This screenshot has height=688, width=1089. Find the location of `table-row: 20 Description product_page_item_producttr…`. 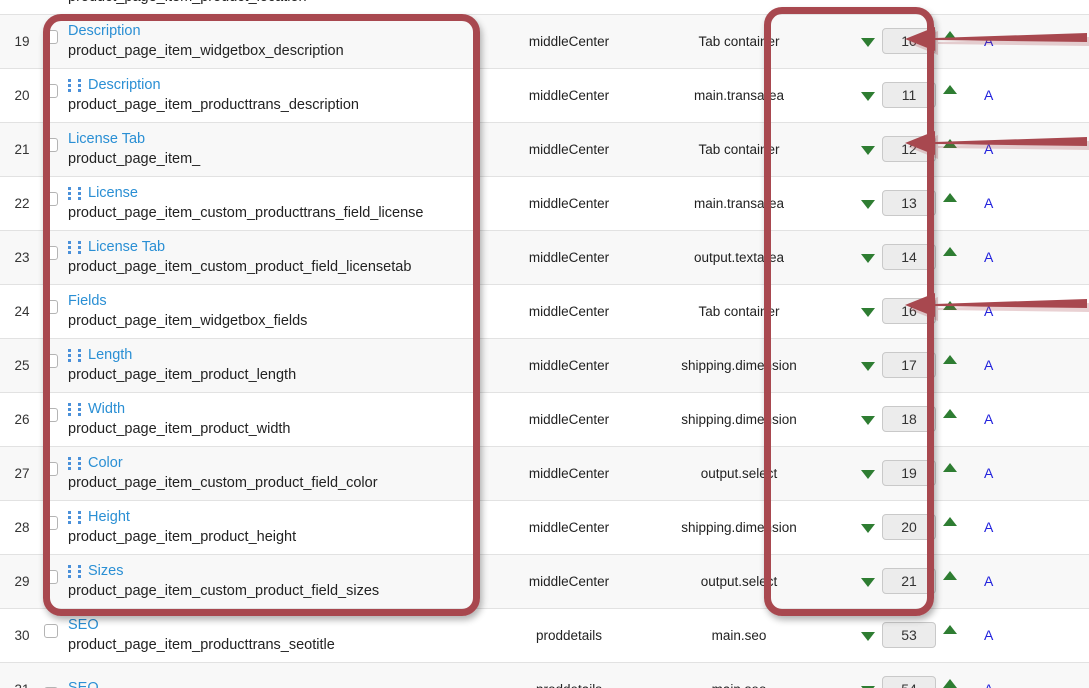

table-row: 20 Description product_page_item_producttr… is located at coordinates (544, 95).